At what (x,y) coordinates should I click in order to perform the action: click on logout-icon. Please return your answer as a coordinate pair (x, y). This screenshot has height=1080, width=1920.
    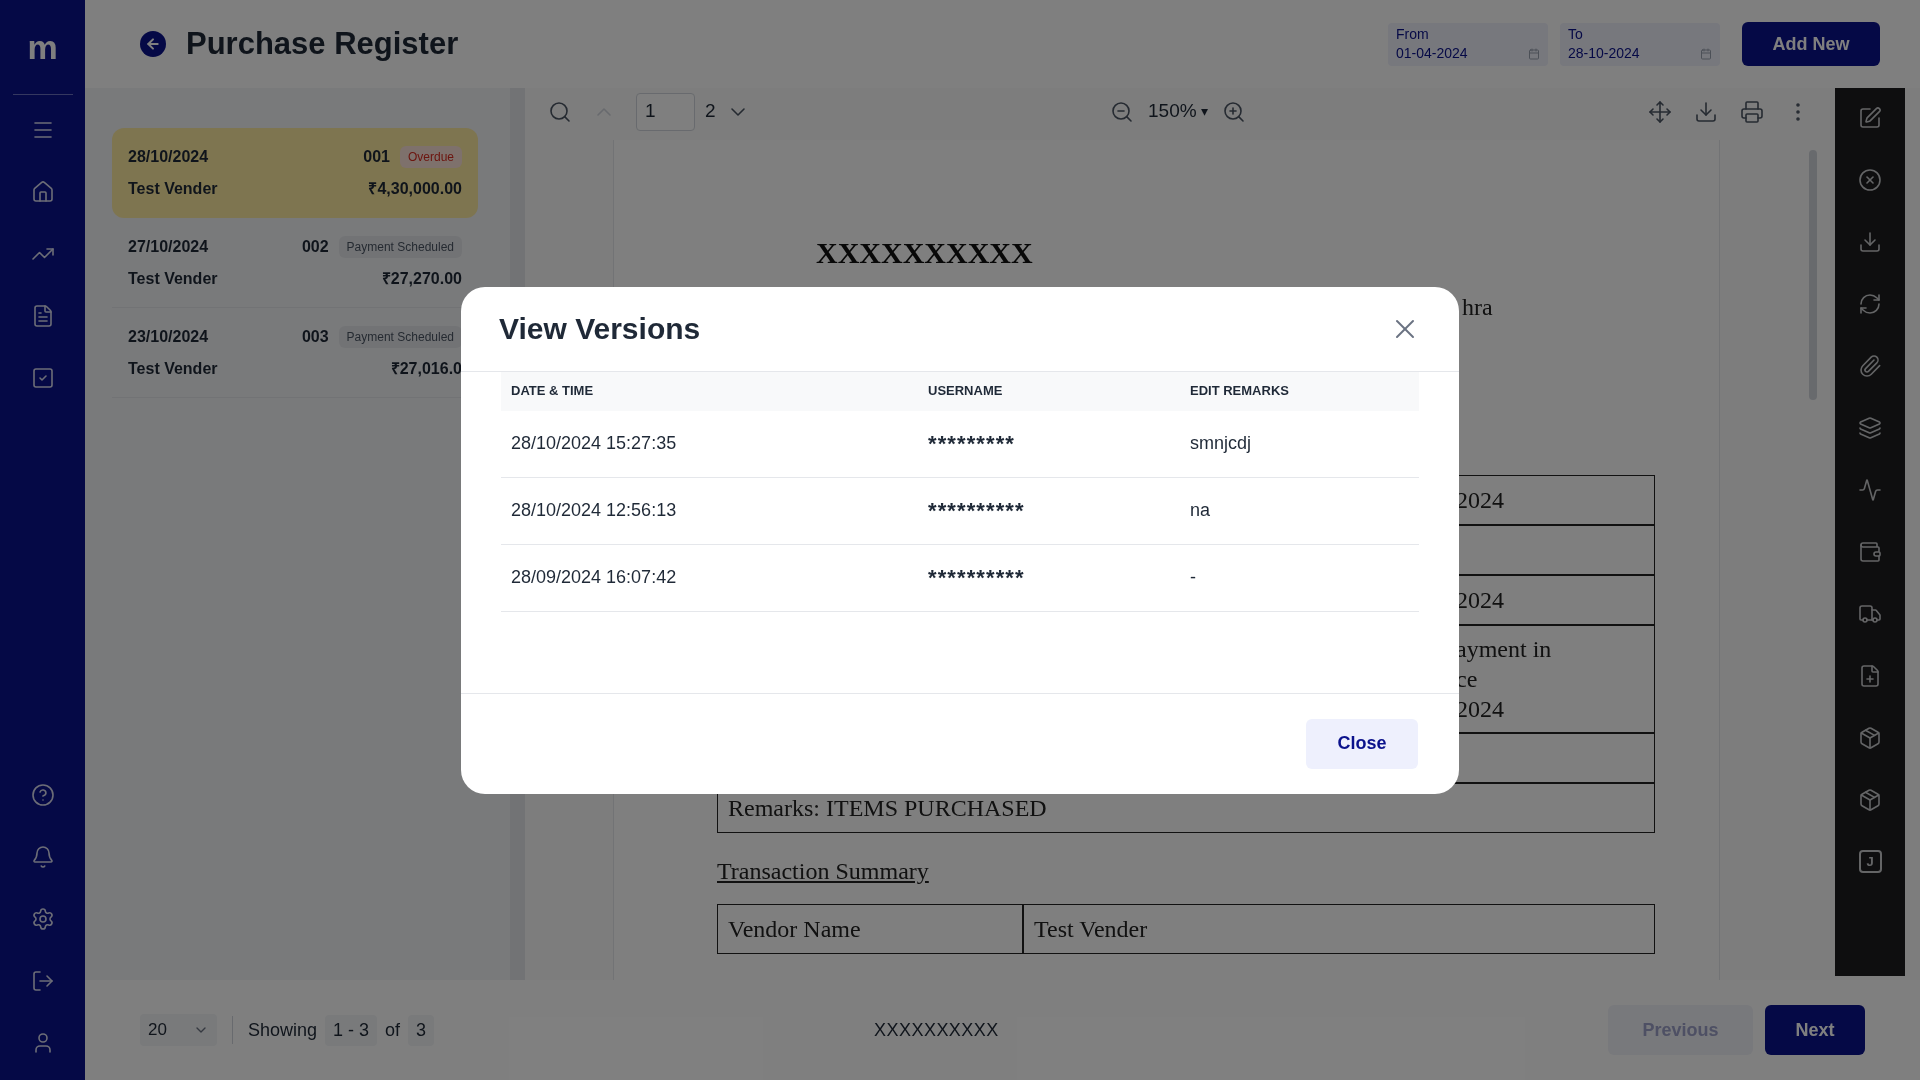
    Looking at the image, I should click on (42, 981).